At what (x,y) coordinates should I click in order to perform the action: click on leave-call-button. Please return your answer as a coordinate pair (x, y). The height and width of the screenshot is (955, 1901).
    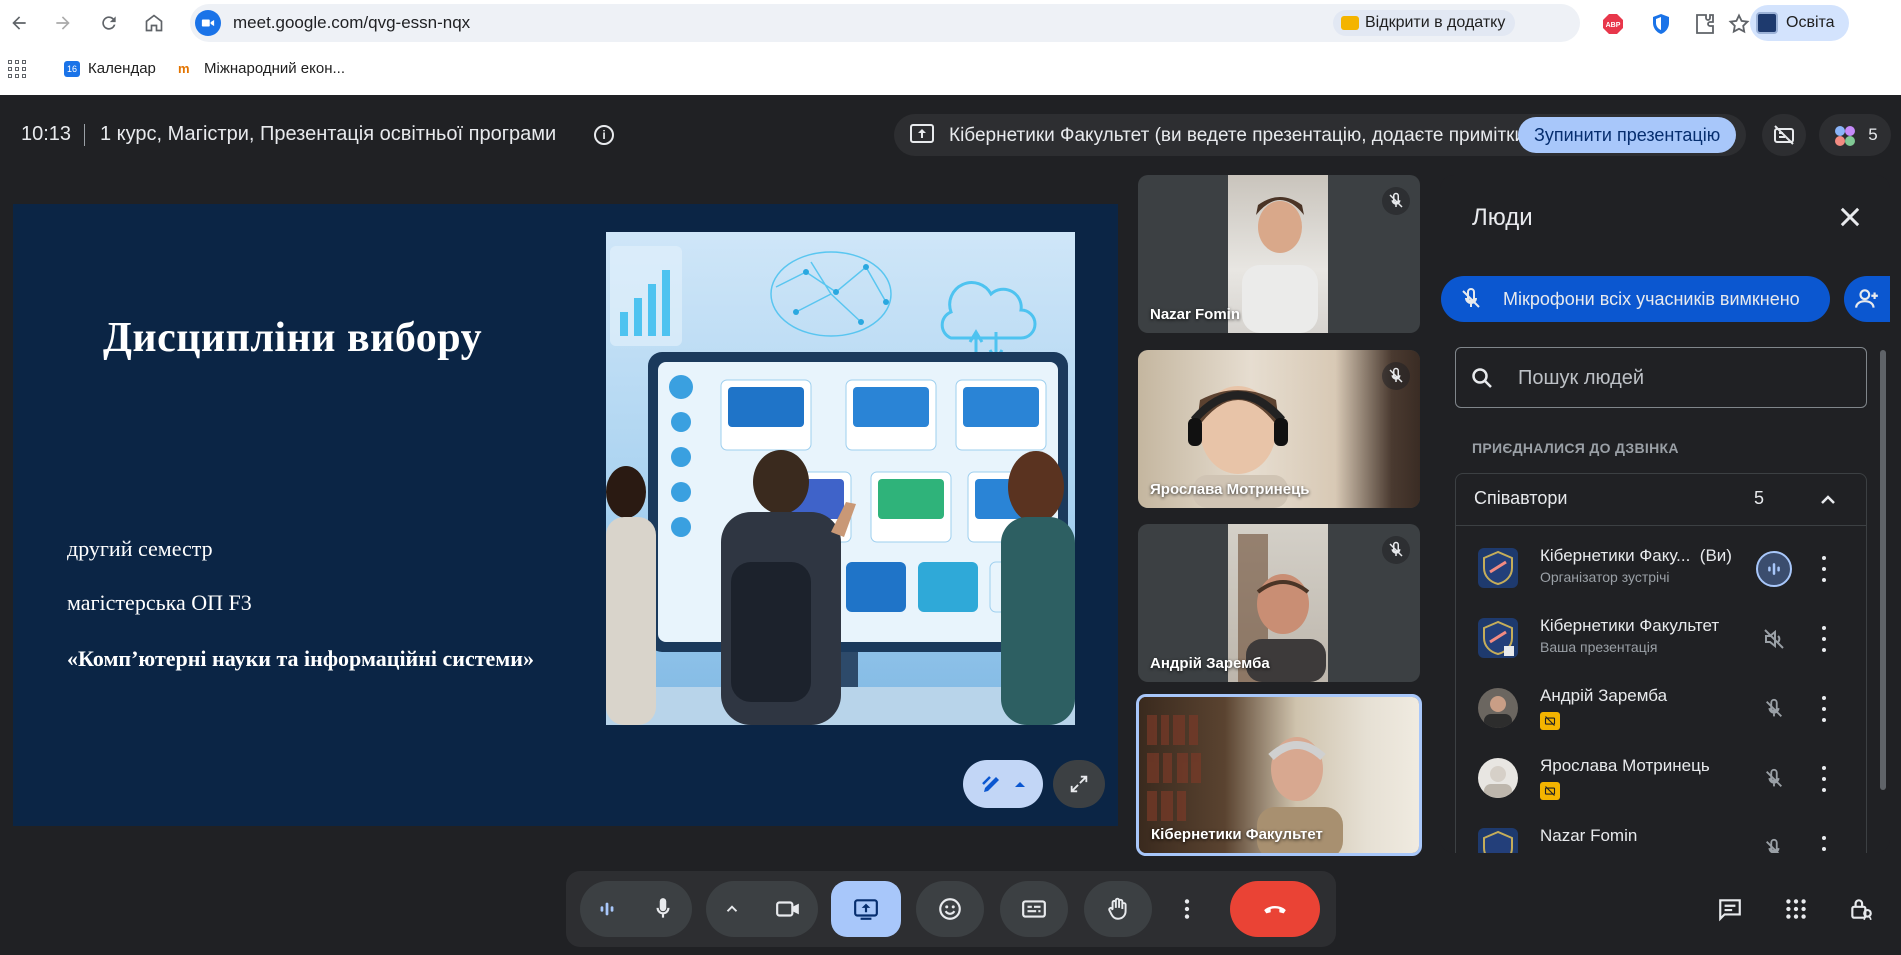
    Looking at the image, I should click on (1275, 909).